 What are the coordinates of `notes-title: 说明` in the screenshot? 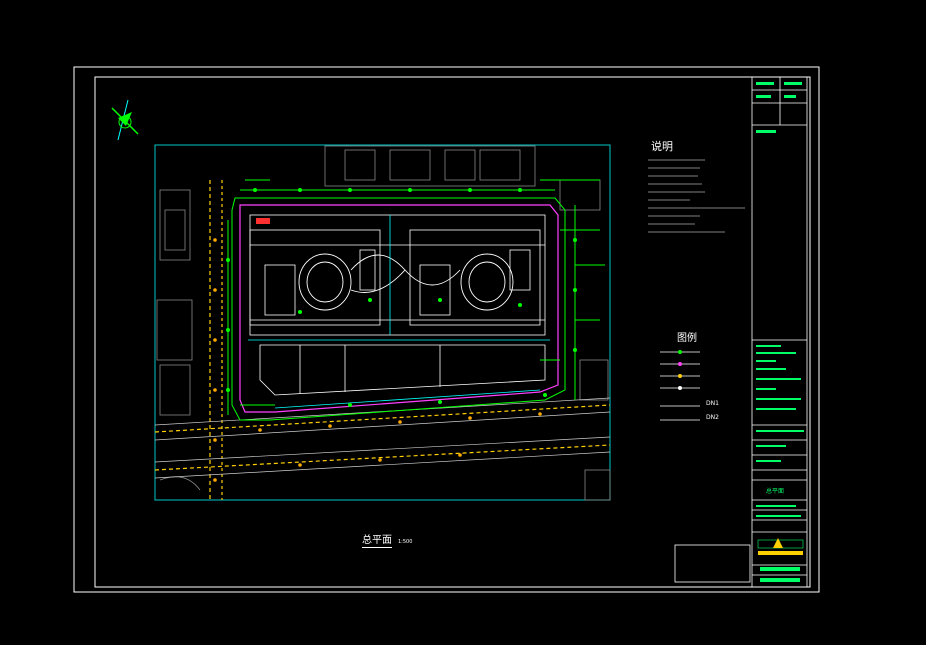 It's located at (662, 146).